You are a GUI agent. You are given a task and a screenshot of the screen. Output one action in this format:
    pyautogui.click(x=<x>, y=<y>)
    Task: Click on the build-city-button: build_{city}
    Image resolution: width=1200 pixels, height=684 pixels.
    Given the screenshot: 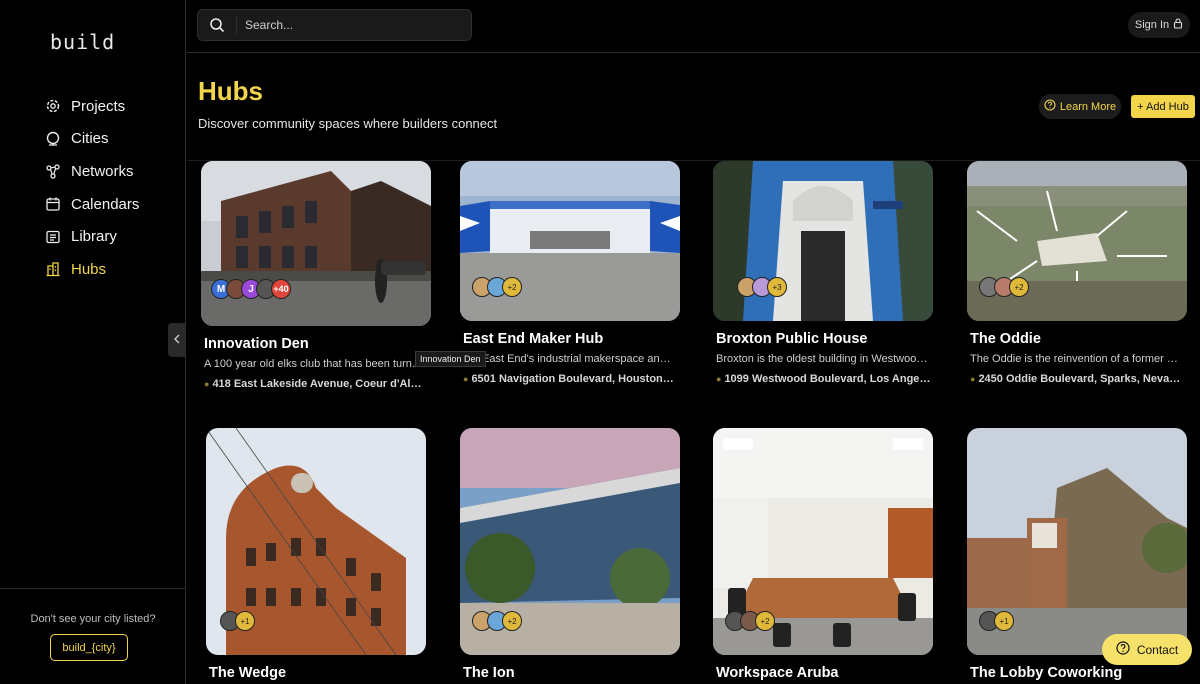 What is the action you would take?
    pyautogui.click(x=89, y=647)
    